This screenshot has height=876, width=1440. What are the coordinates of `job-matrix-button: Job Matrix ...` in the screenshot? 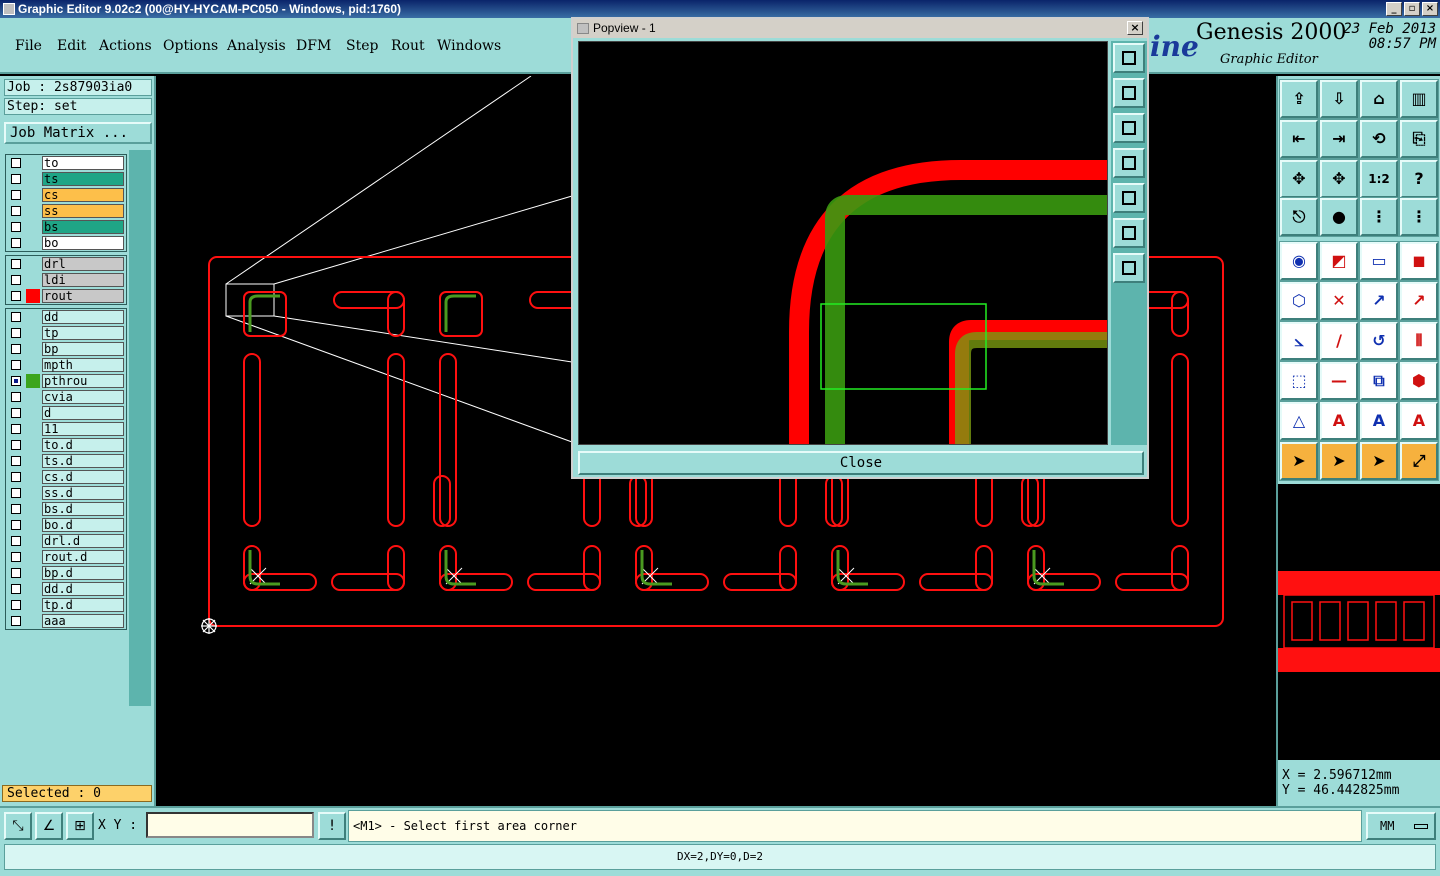 It's located at (78, 133).